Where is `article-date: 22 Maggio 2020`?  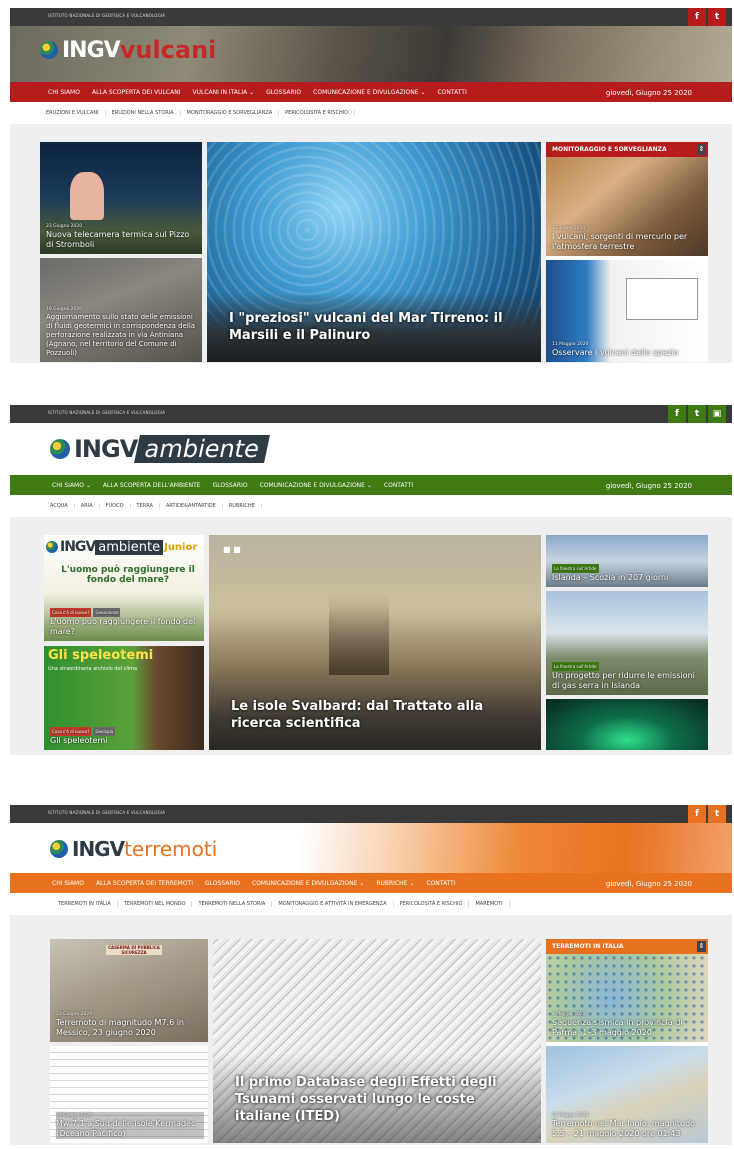
article-date: 22 Maggio 2020 is located at coordinates (570, 1115).